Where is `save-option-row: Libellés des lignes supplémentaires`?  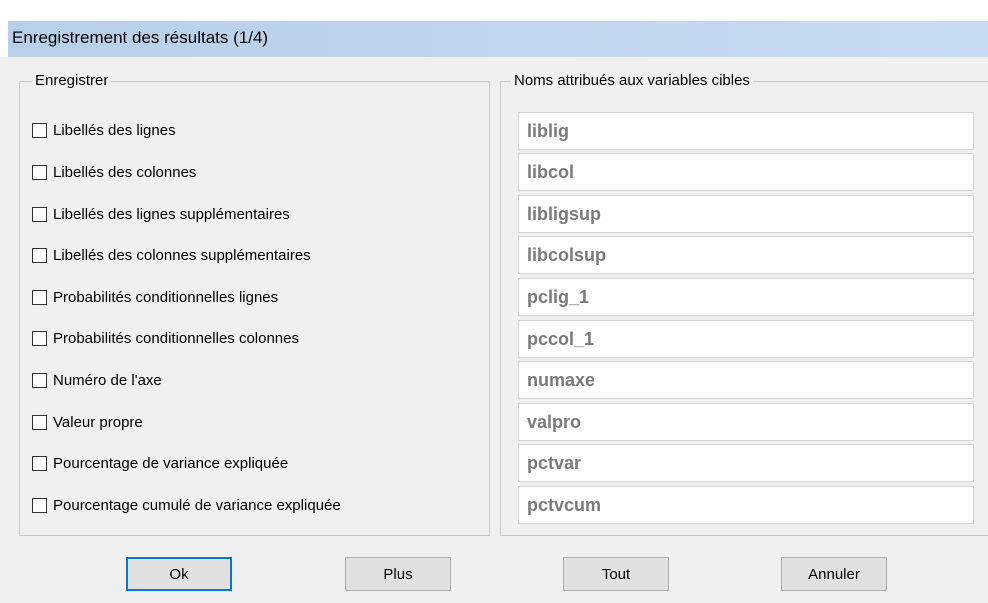
save-option-row: Libellés des lignes supplémentaires is located at coordinates (161, 214).